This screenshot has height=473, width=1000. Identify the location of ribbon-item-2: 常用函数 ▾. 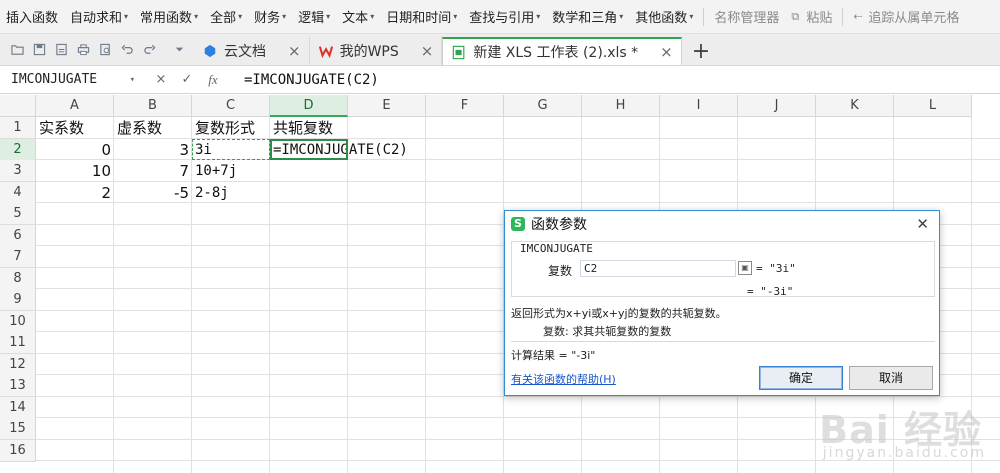
(169, 16).